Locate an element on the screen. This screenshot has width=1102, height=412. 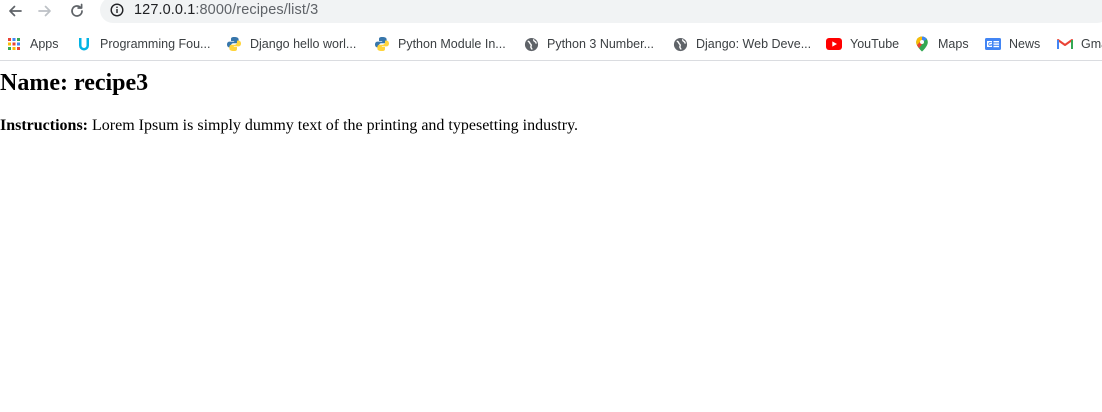
recipe-name: recipe3 is located at coordinates (111, 83).